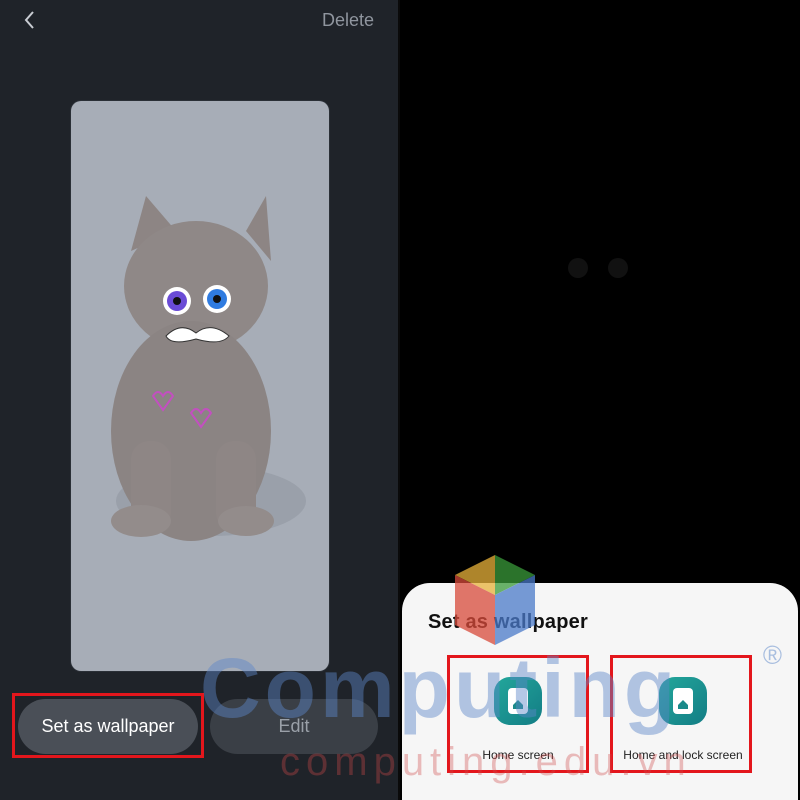 Image resolution: width=800 pixels, height=800 pixels. What do you see at coordinates (598, 268) in the screenshot?
I see `faint-cat-eyes` at bounding box center [598, 268].